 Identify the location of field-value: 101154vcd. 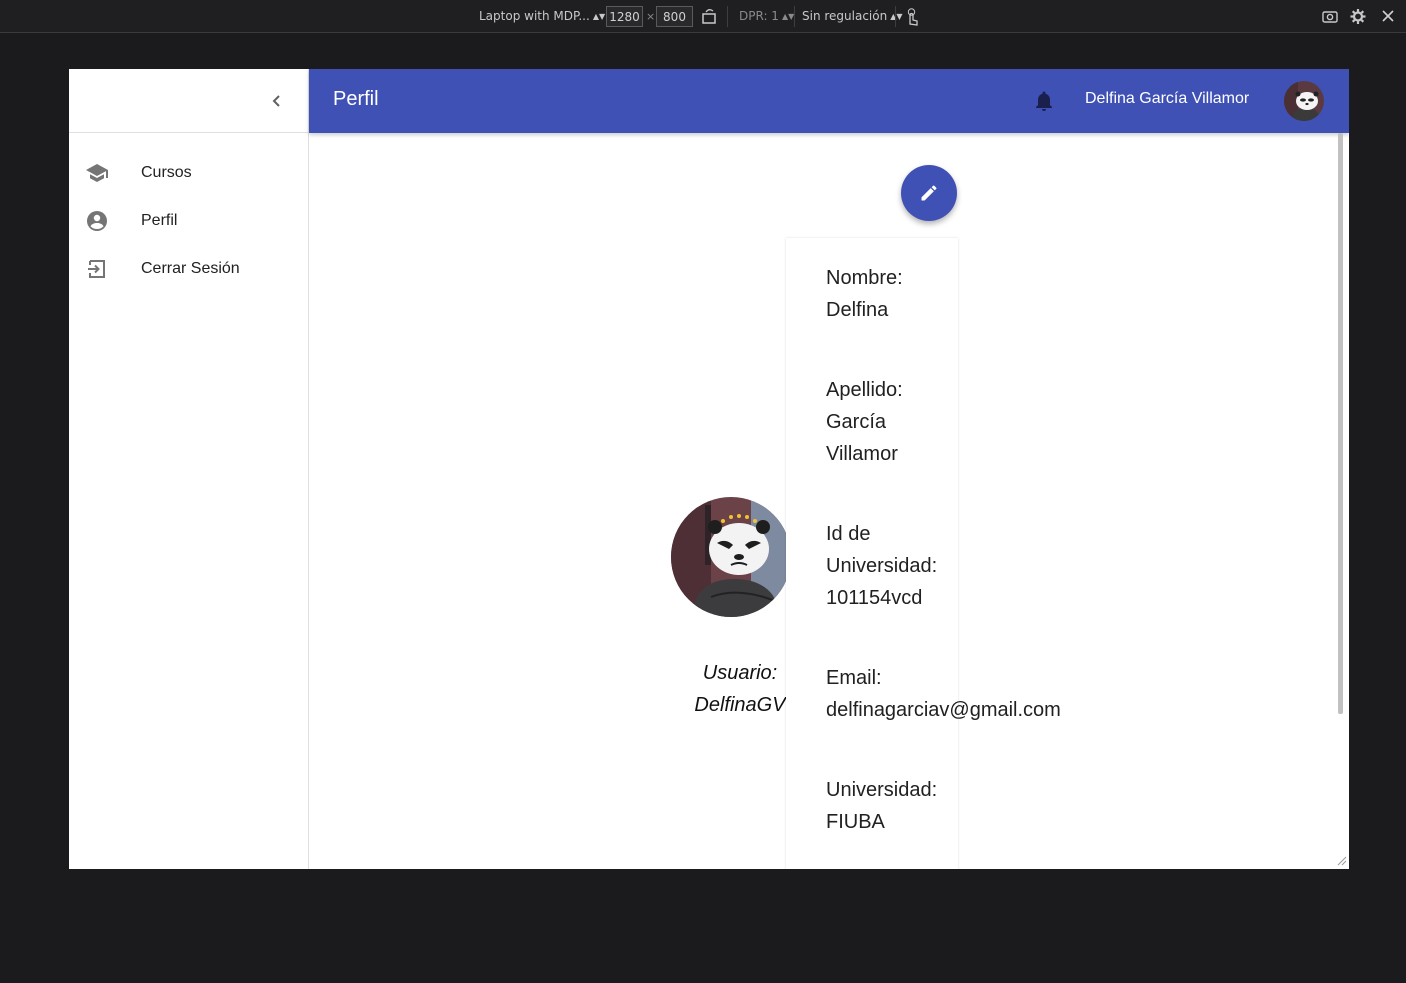
(874, 598).